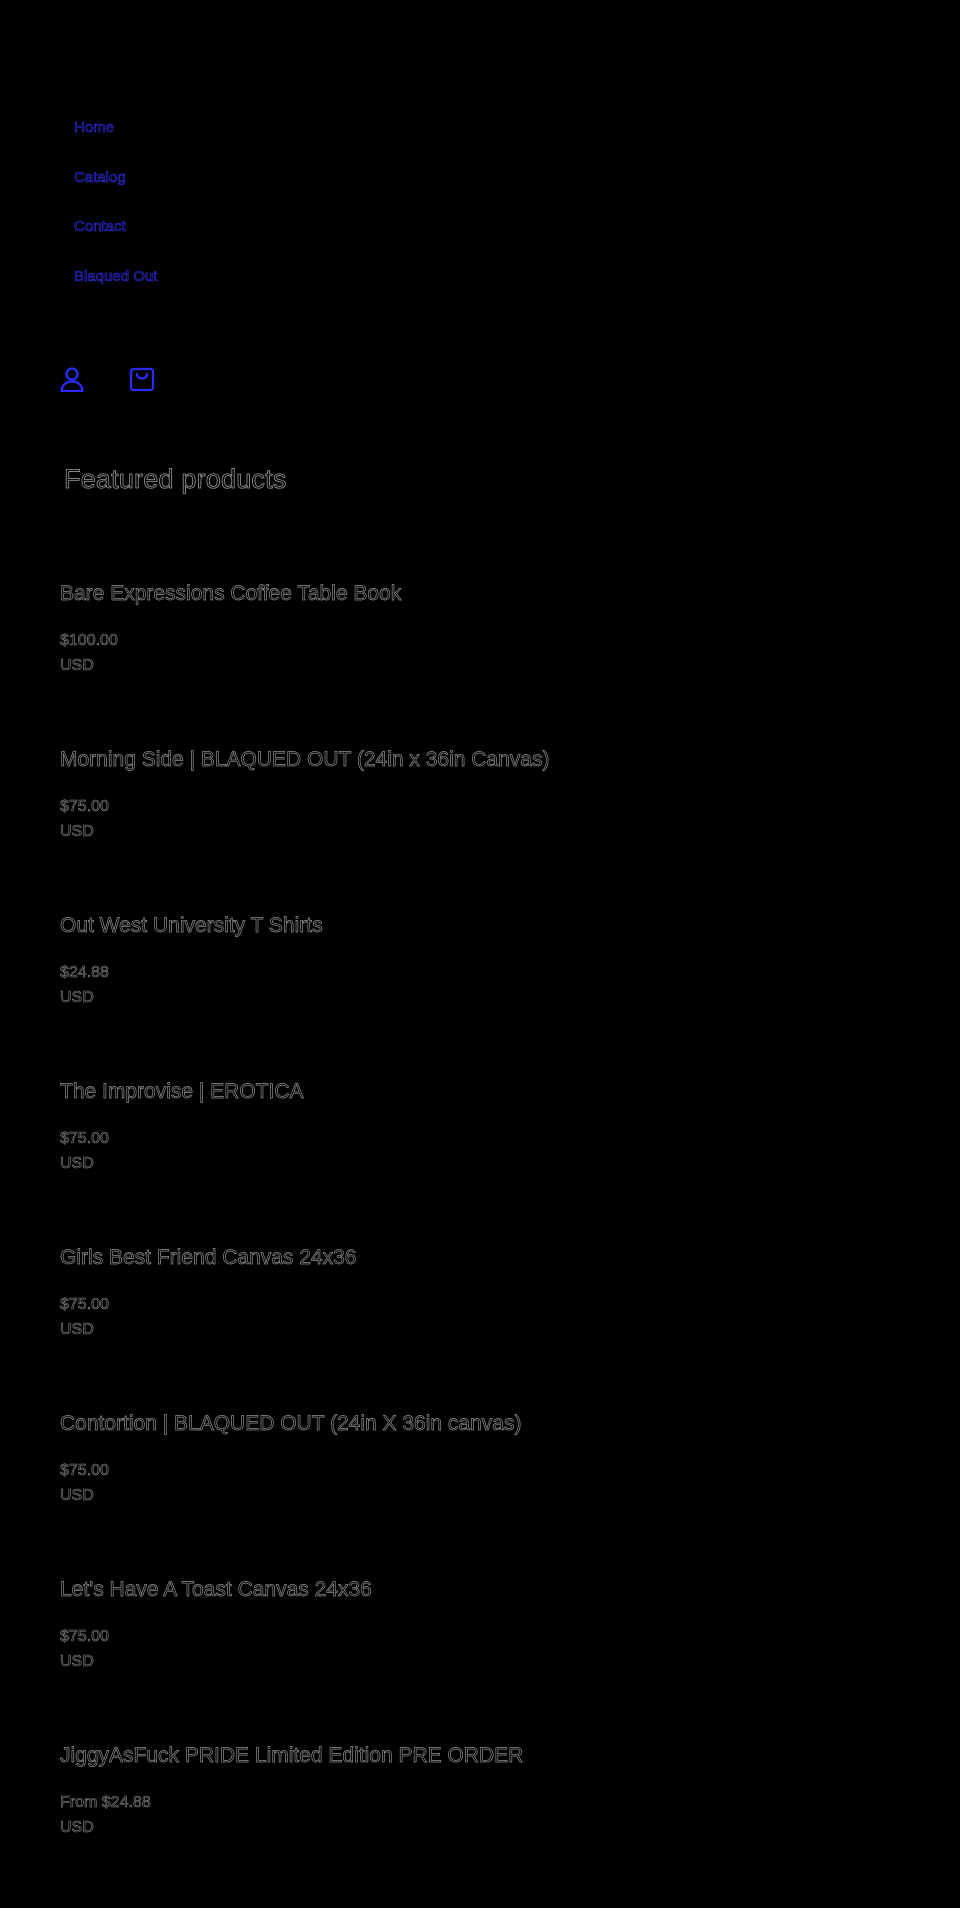 Image resolution: width=960 pixels, height=1908 pixels. Describe the element at coordinates (175, 479) in the screenshot. I see `featured-products-title: Featured products` at that location.